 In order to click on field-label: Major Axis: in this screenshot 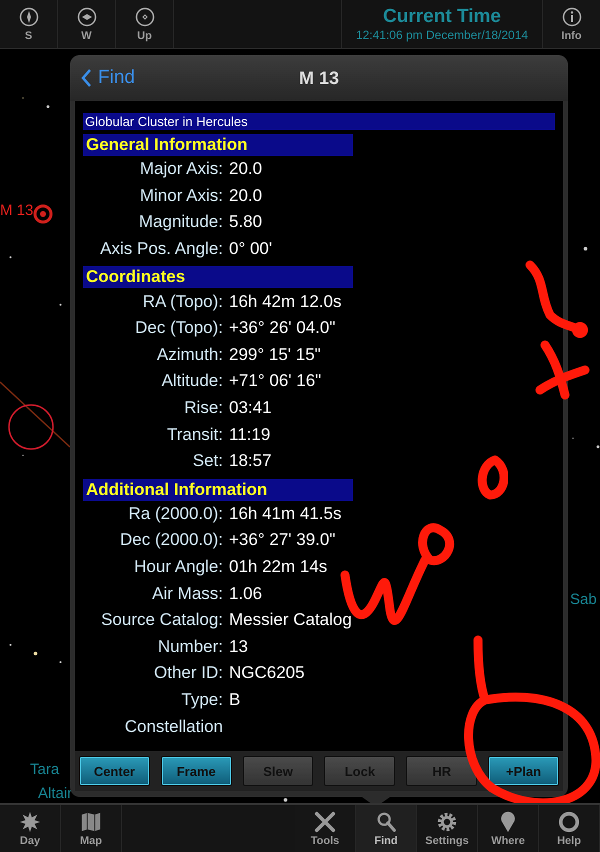, I will do `click(180, 169)`.